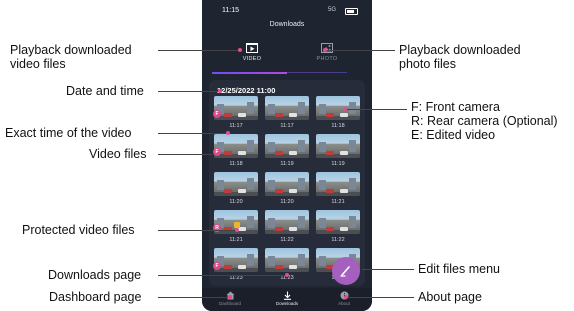 Image resolution: width=574 pixels, height=311 pixels. I want to click on callout-dashboard-page: Dashboard page, so click(95, 297).